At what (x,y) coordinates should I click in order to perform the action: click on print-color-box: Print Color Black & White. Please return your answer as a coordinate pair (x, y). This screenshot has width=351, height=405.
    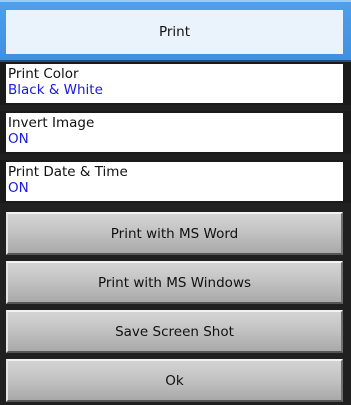
    Looking at the image, I should click on (174, 83).